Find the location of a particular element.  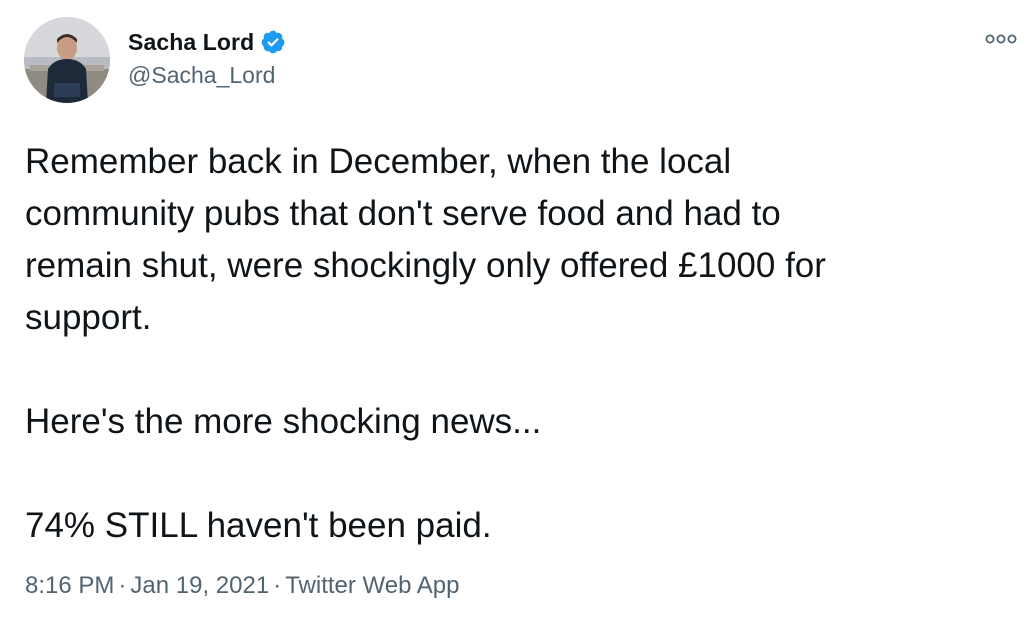

tweet-timestamp-time: 8:16 PM is located at coordinates (69, 585).